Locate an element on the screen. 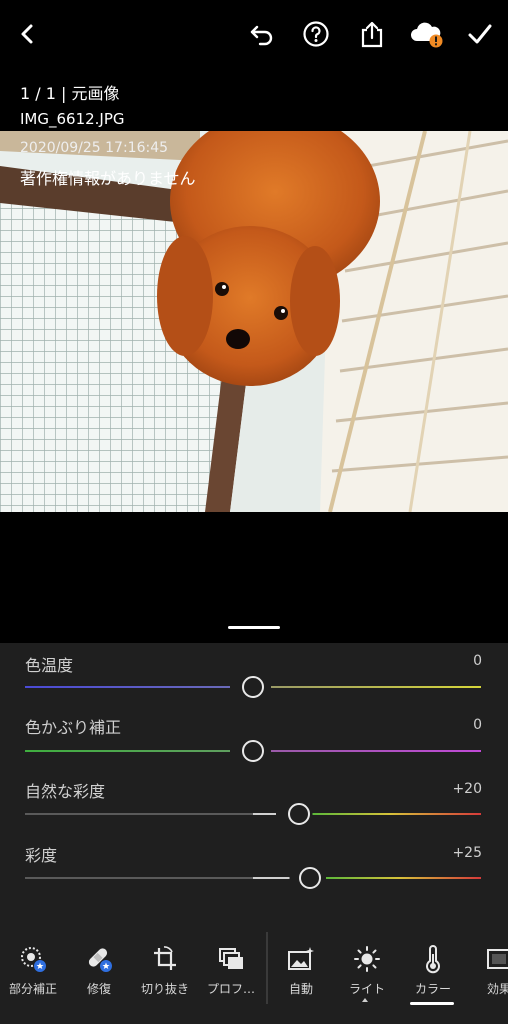 Image resolution: width=508 pixels, height=1024 pixels. tool-color: カラー is located at coordinates (433, 975).